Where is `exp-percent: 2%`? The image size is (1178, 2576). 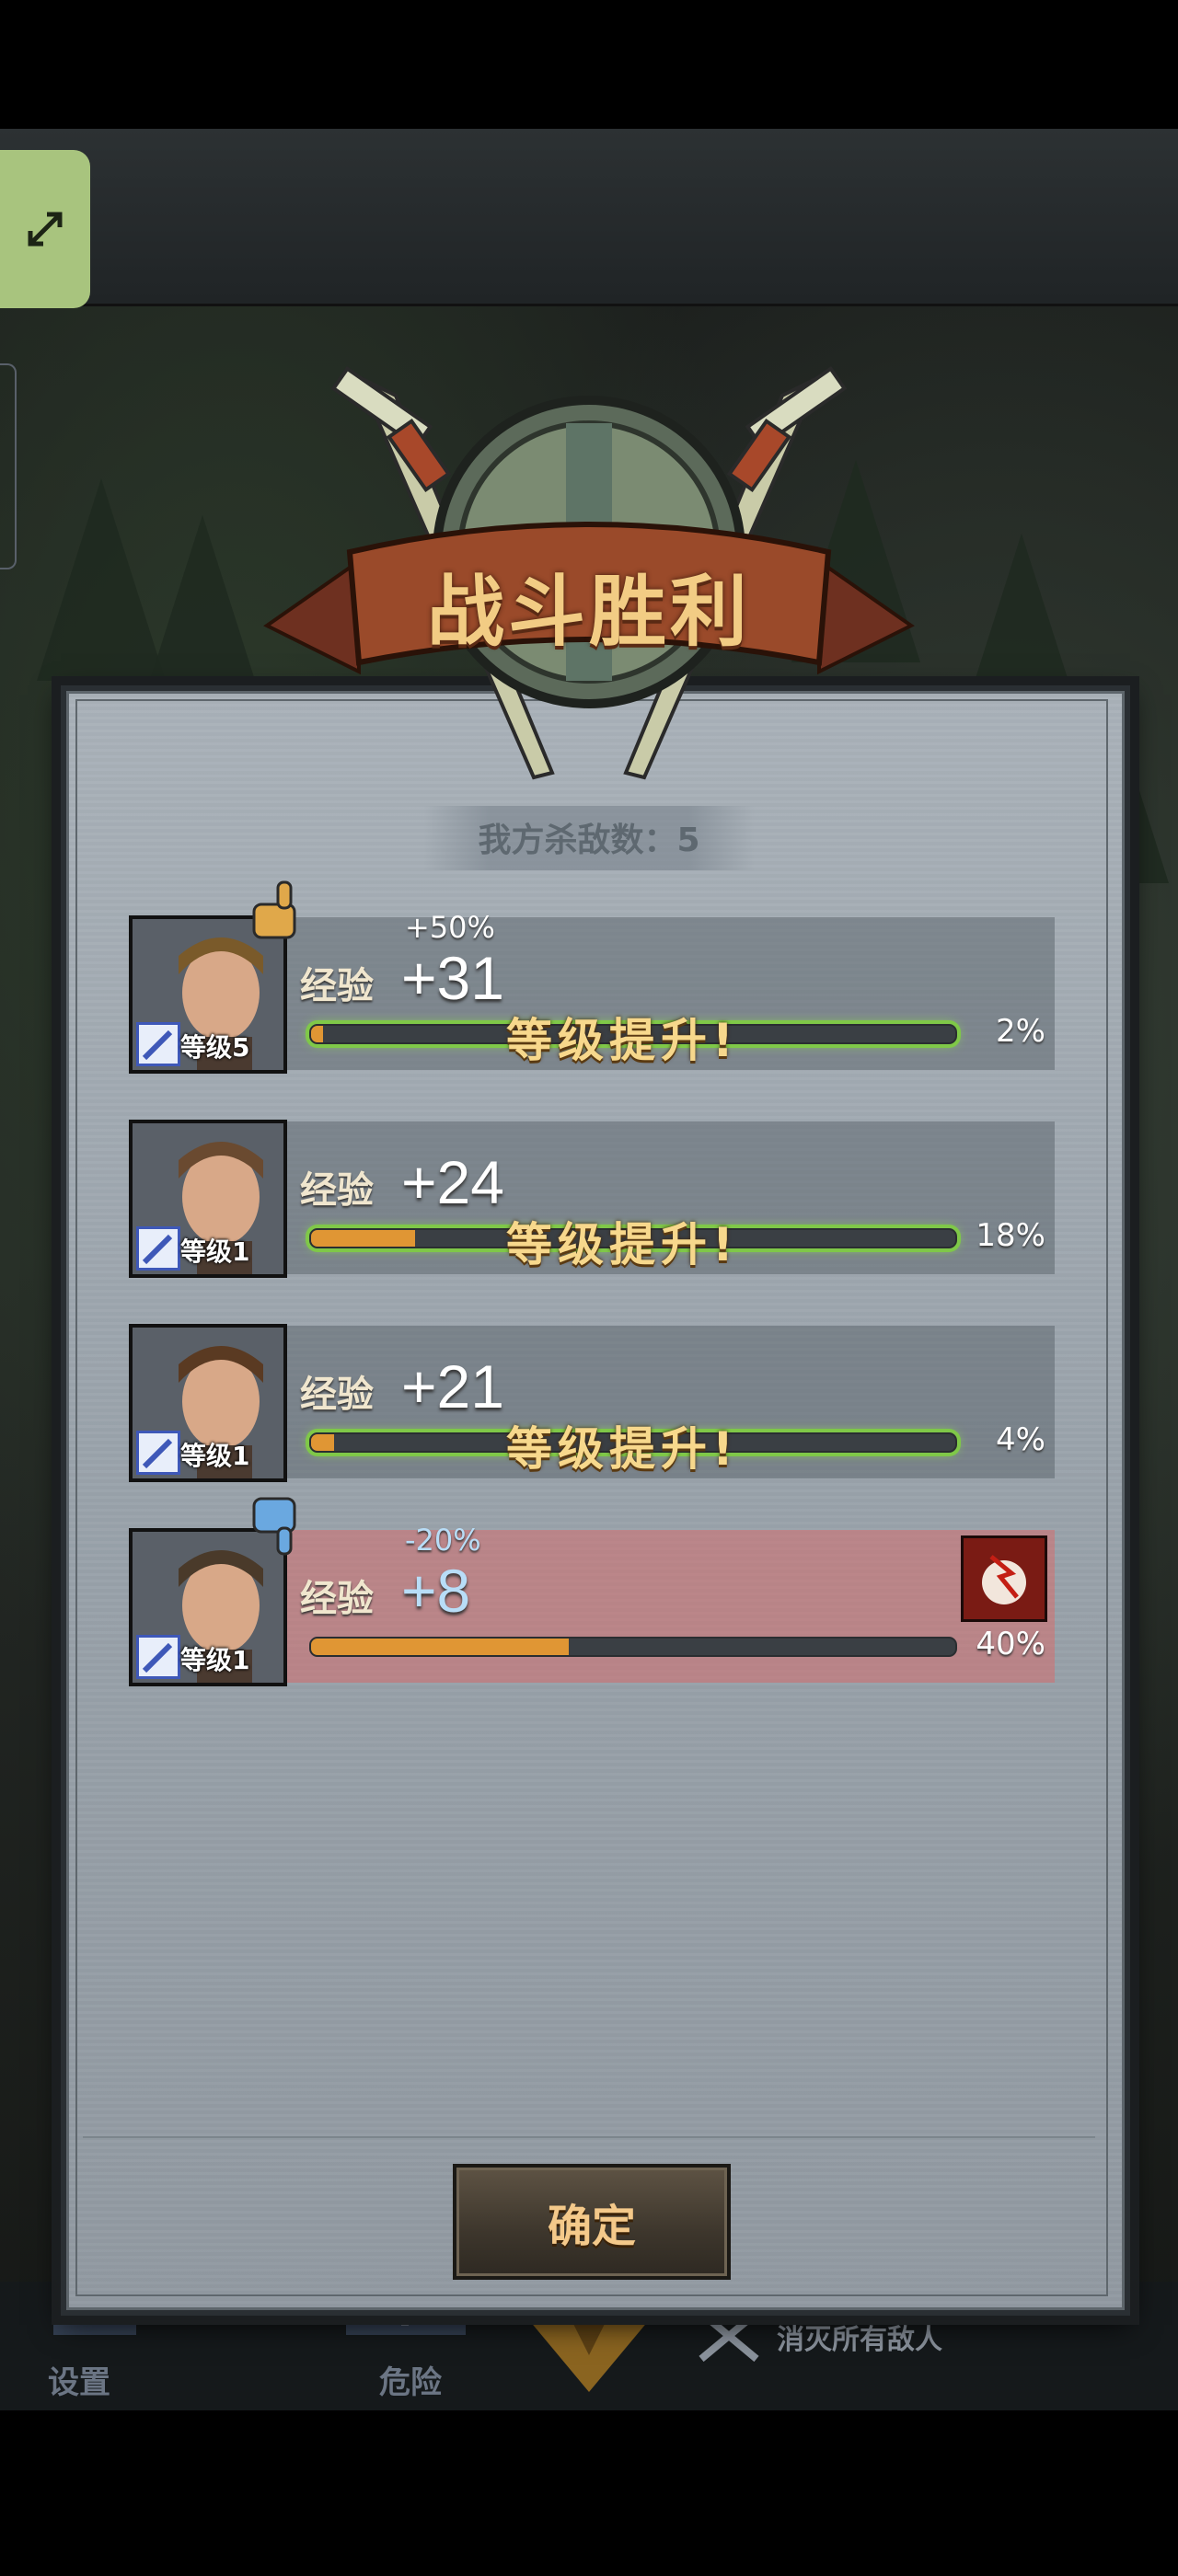 exp-percent: 2% is located at coordinates (1020, 1031).